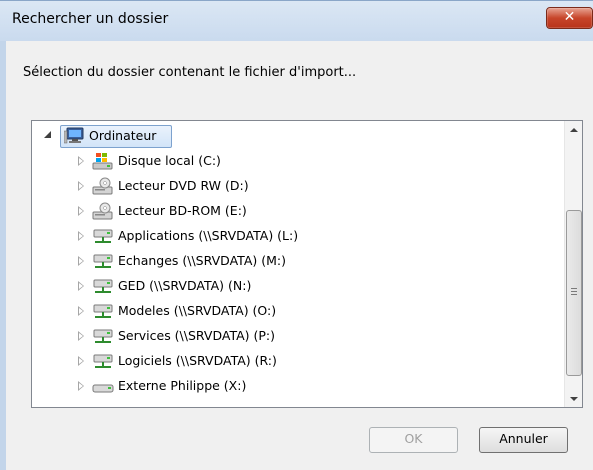 The height and width of the screenshot is (470, 593). I want to click on window-border, so click(3, 255).